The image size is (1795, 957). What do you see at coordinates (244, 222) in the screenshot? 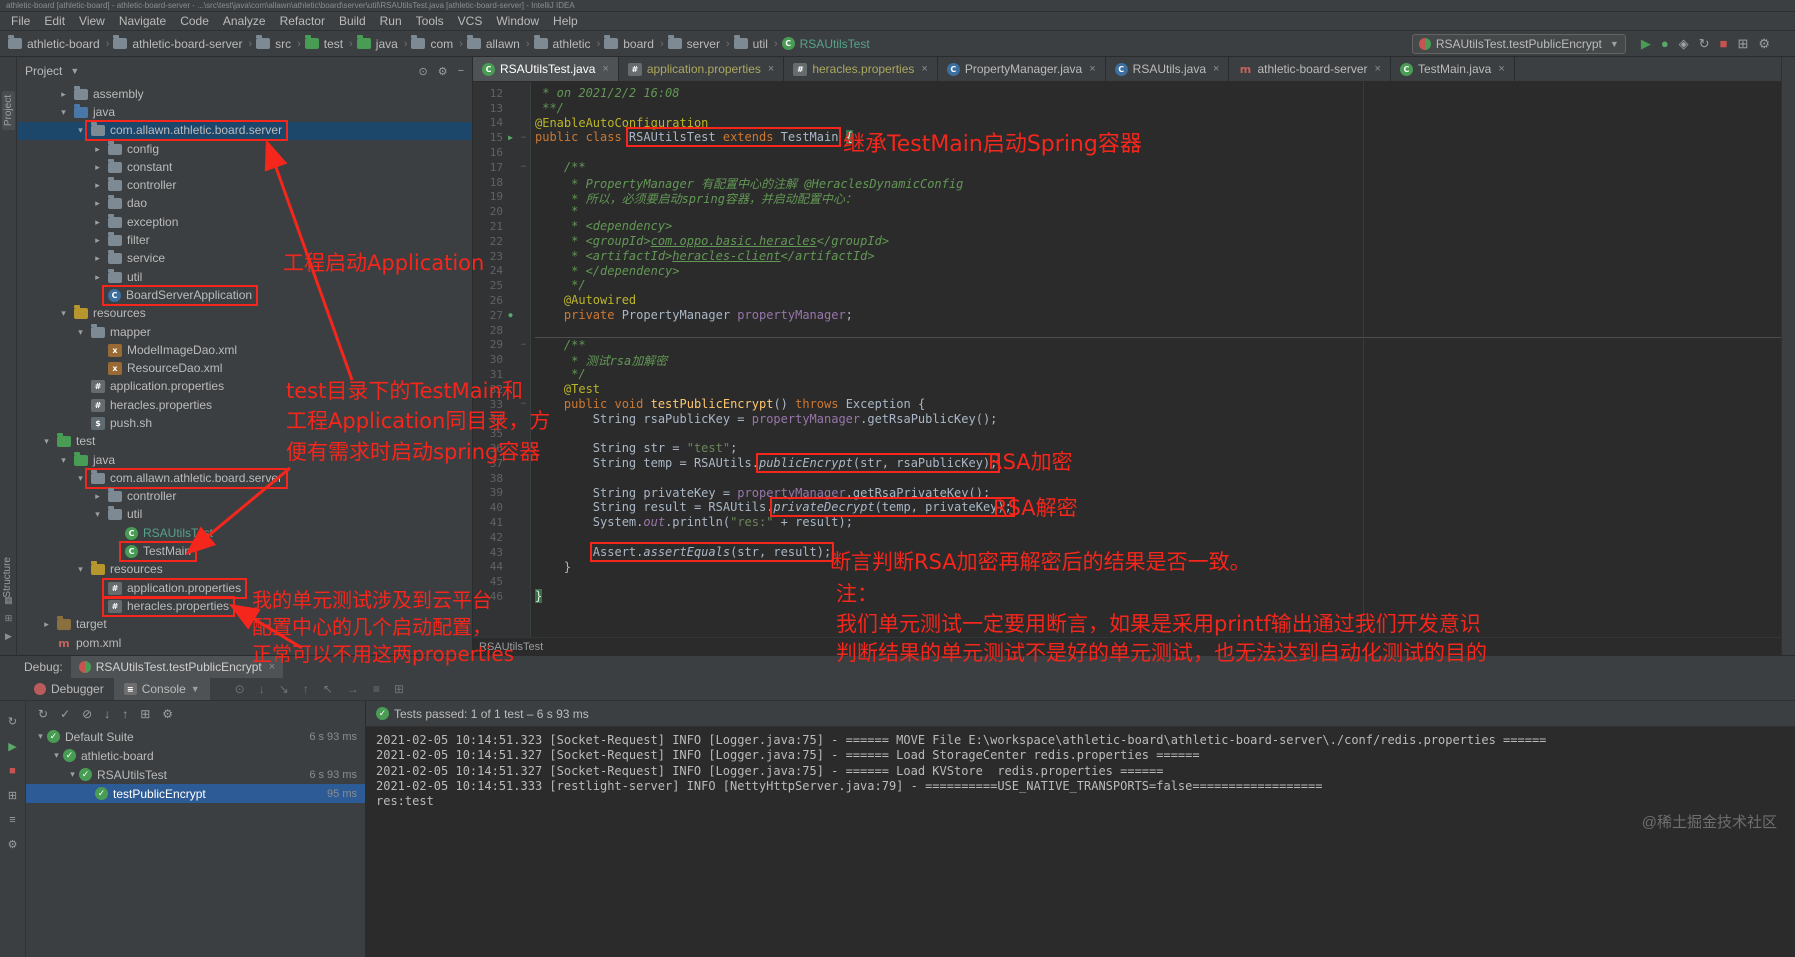
I see `project-tree-item: ▸ exception` at bounding box center [244, 222].